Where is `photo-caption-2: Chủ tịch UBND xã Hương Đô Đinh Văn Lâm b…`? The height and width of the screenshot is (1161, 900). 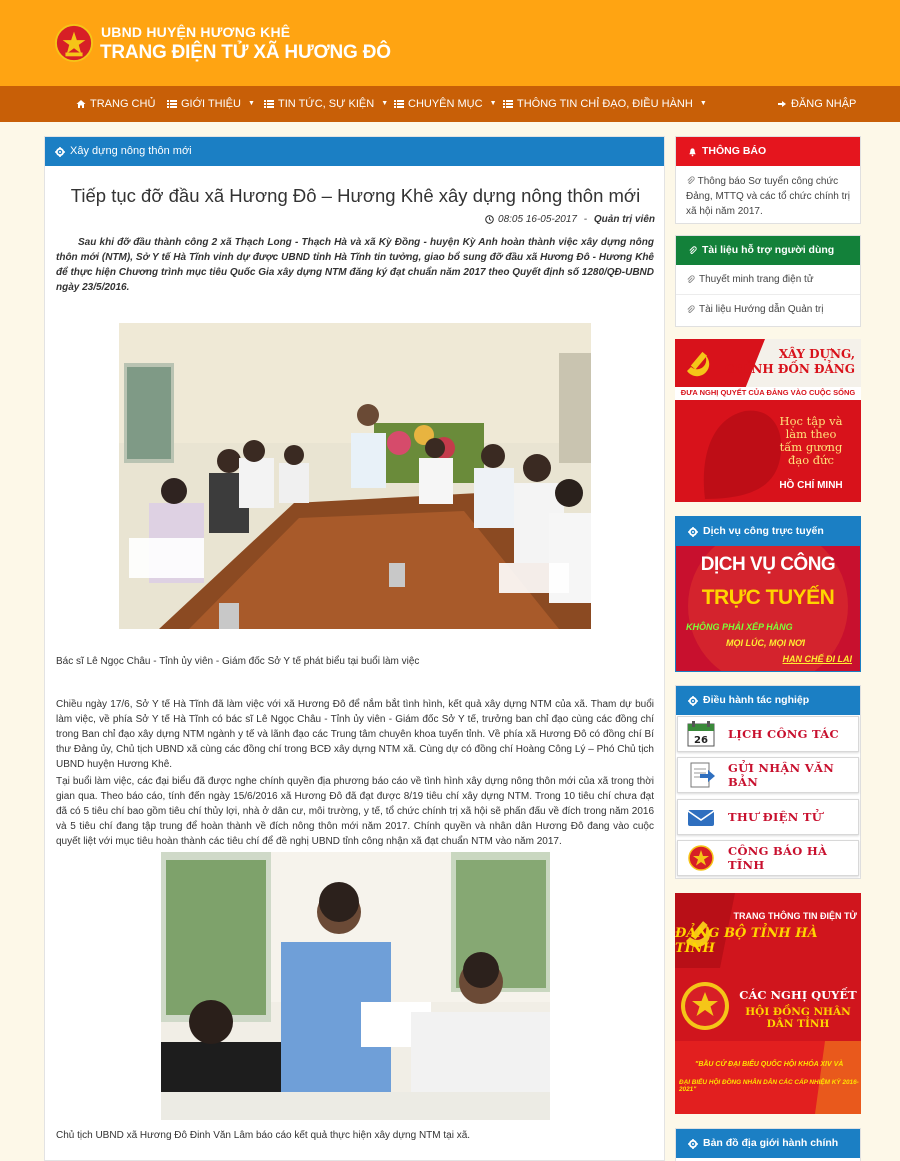
photo-caption-2: Chủ tịch UBND xã Hương Đô Đinh Văn Lâm b… is located at coordinates (263, 1135).